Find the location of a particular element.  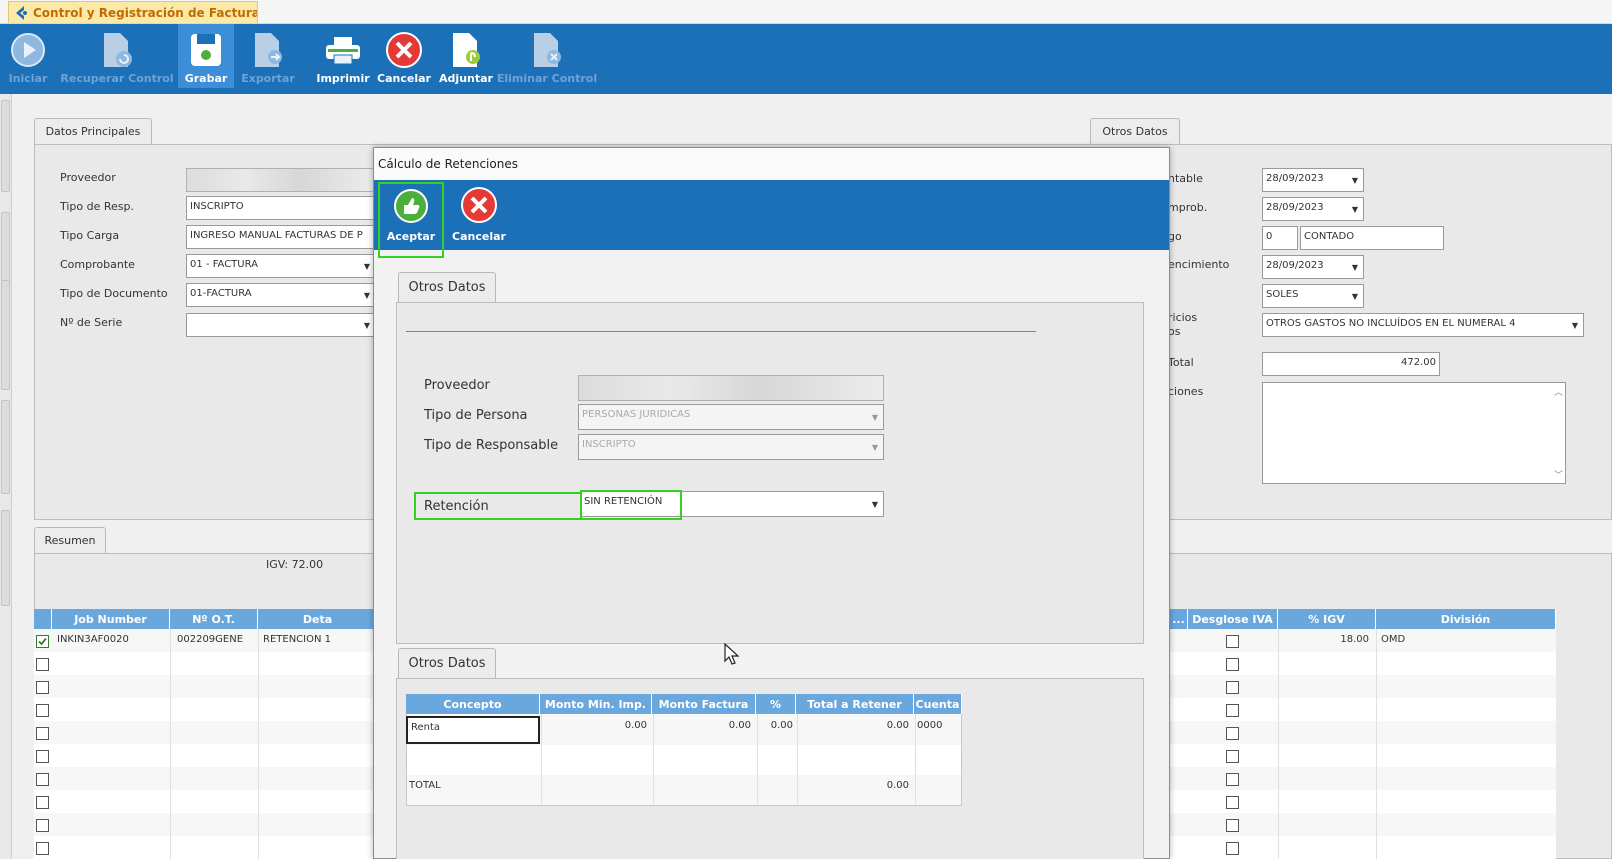

tipo-persona-select: PERSONAS JURIDICAS ▼ is located at coordinates (731, 417).